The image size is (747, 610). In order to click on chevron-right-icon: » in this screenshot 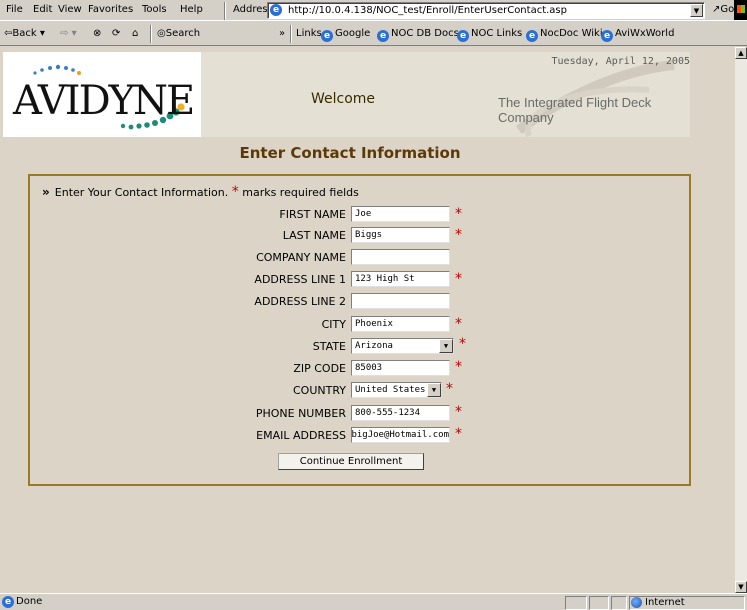, I will do `click(282, 33)`.